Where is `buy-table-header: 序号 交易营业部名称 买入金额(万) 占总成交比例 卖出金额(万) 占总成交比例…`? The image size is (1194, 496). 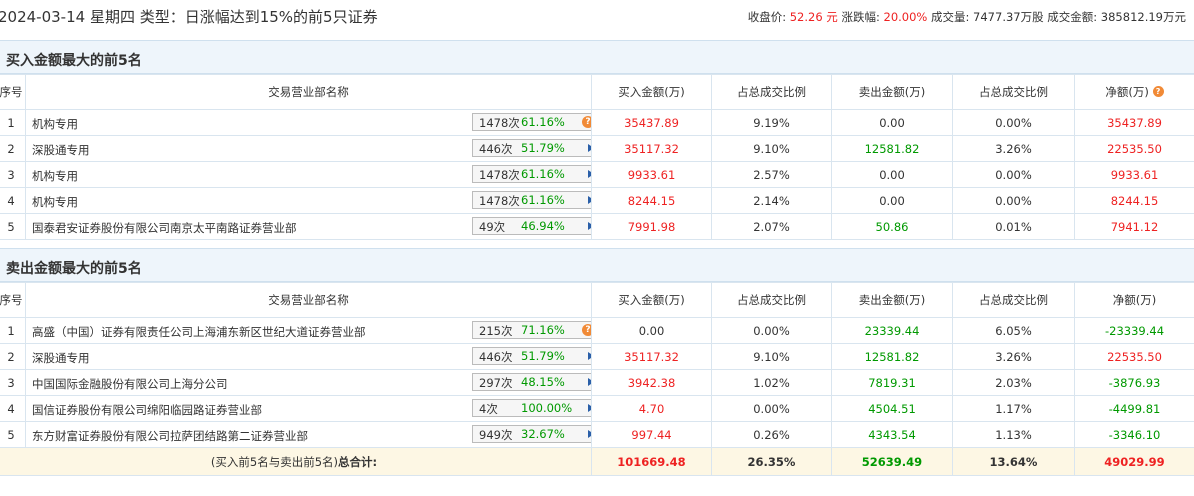
buy-table-header: 序号 交易营业部名称 买入金额(万) 占总成交比例 卖出金额(万) 占总成交比例… is located at coordinates (597, 92).